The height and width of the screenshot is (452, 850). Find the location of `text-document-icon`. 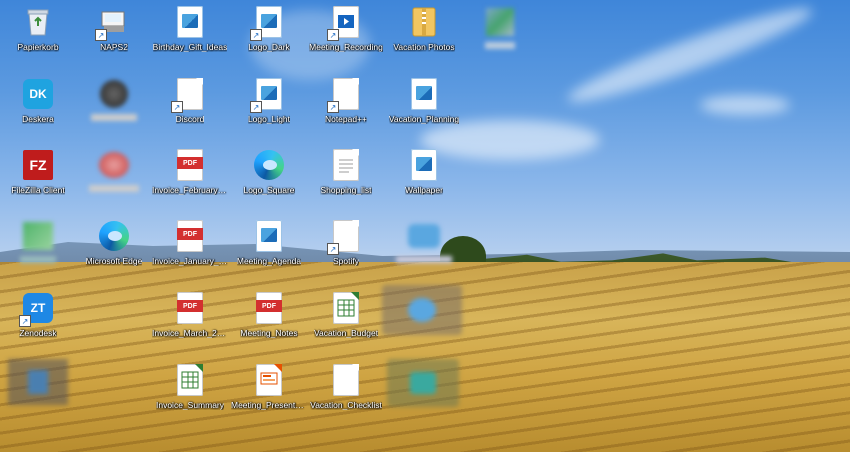

text-document-icon is located at coordinates (346, 165).